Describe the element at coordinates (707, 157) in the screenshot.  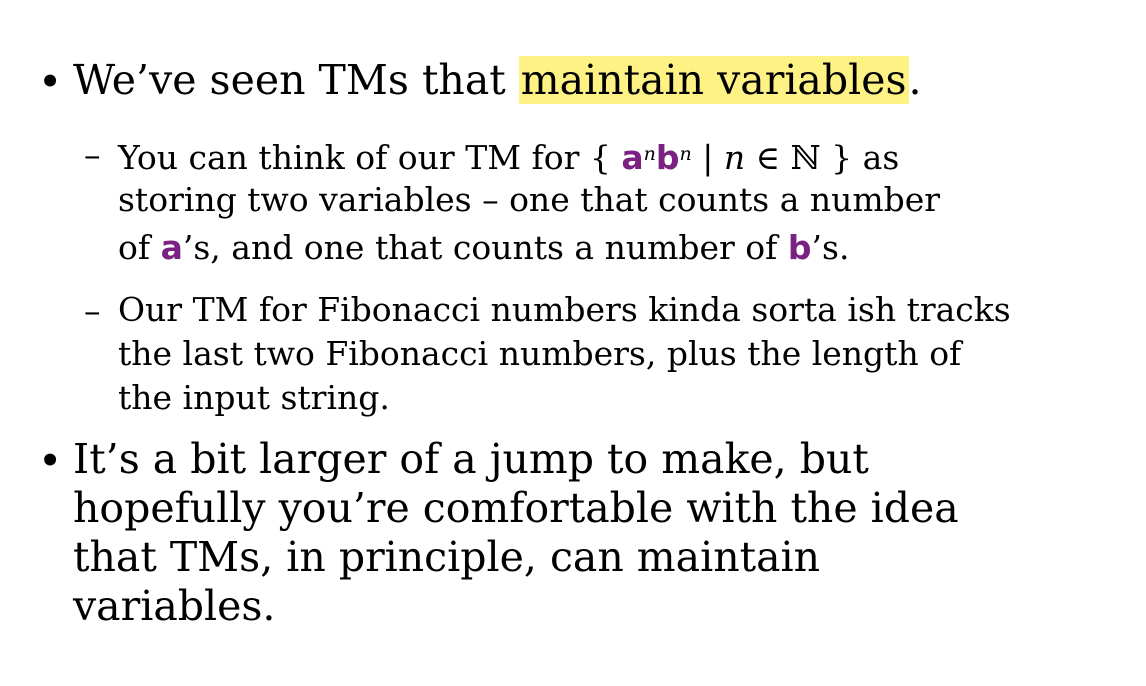
I see `set-bar: |` at that location.